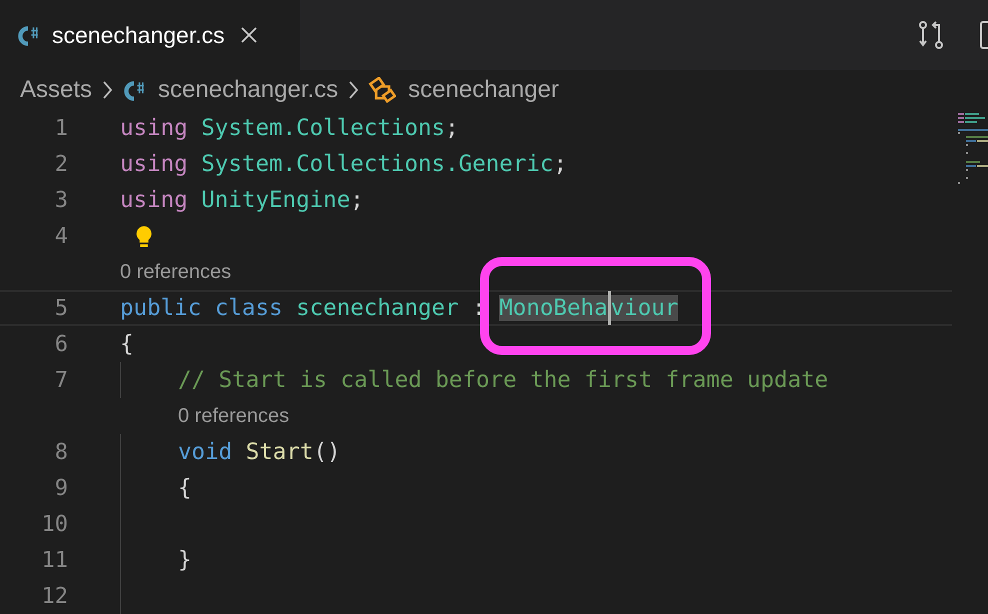 This screenshot has height=614, width=988. What do you see at coordinates (54, 560) in the screenshot?
I see `line-number: 11` at bounding box center [54, 560].